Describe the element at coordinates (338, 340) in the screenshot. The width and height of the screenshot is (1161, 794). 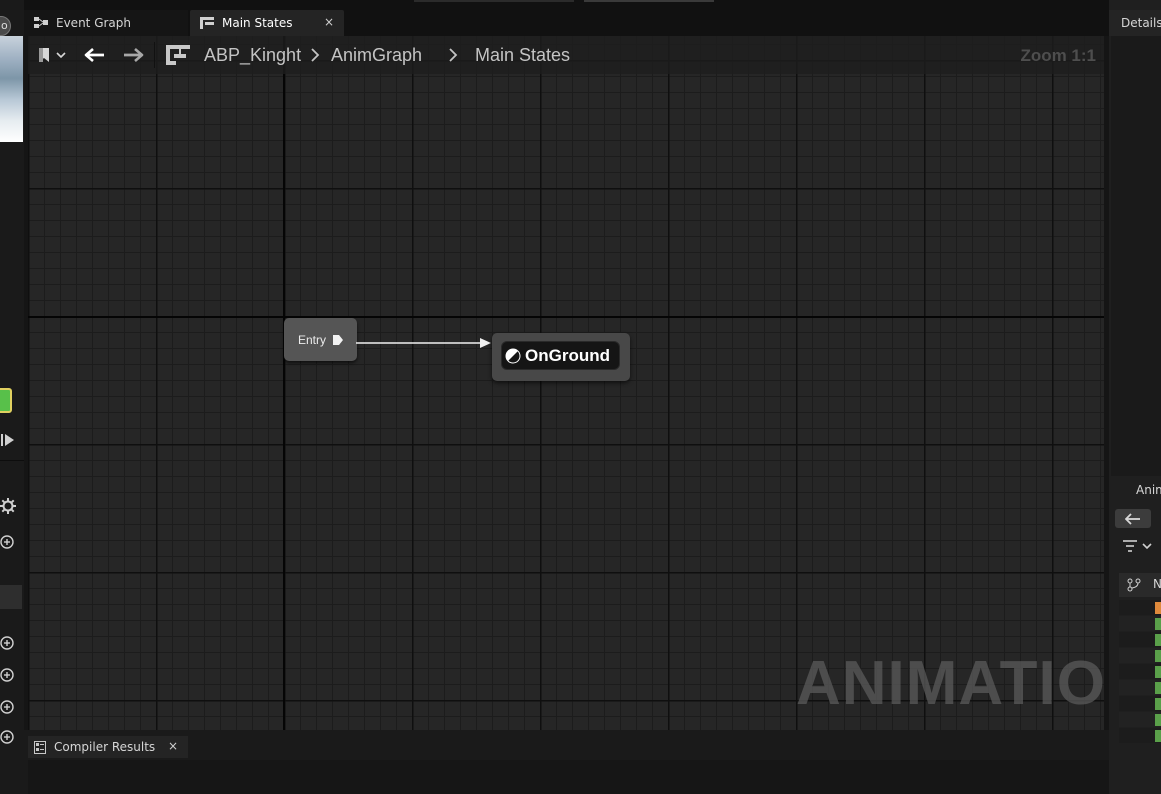
I see `exec-pin-icon` at that location.